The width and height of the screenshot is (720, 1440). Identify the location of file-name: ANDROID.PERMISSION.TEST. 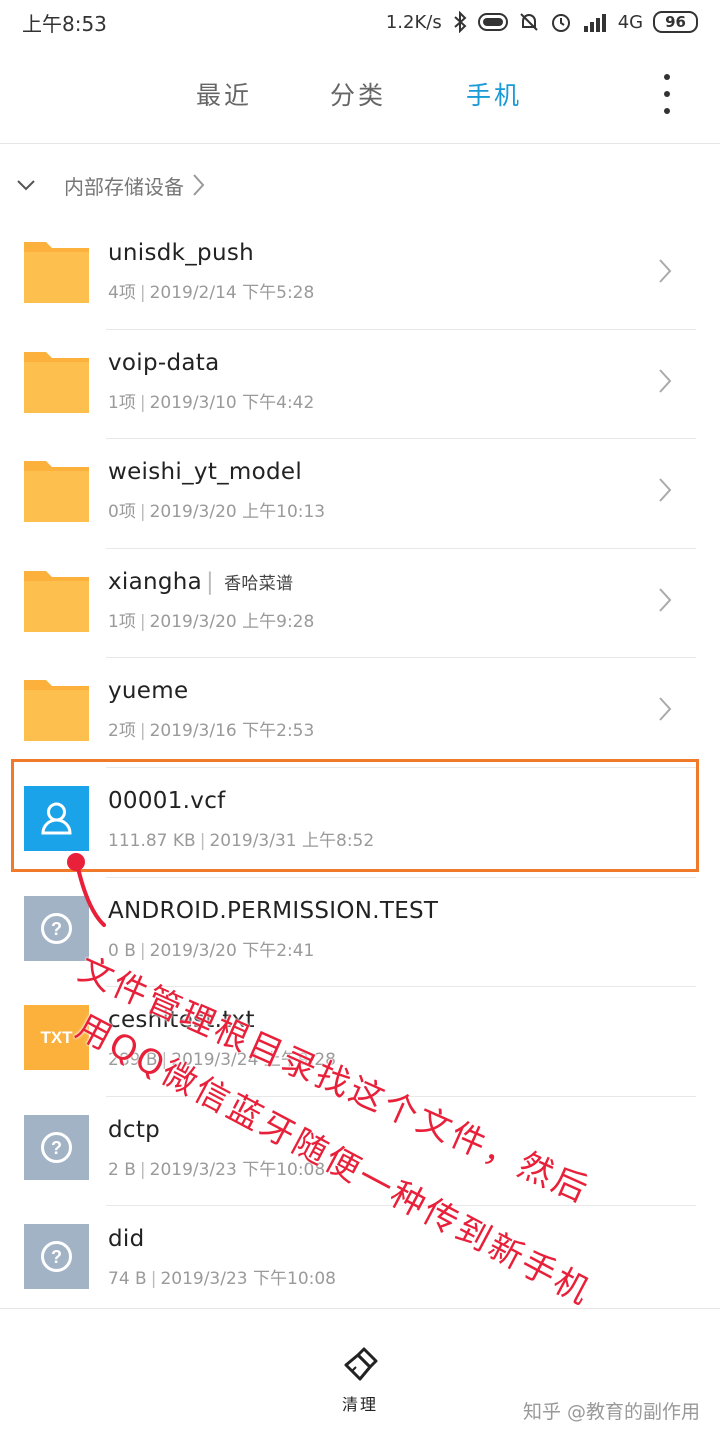
(273, 910).